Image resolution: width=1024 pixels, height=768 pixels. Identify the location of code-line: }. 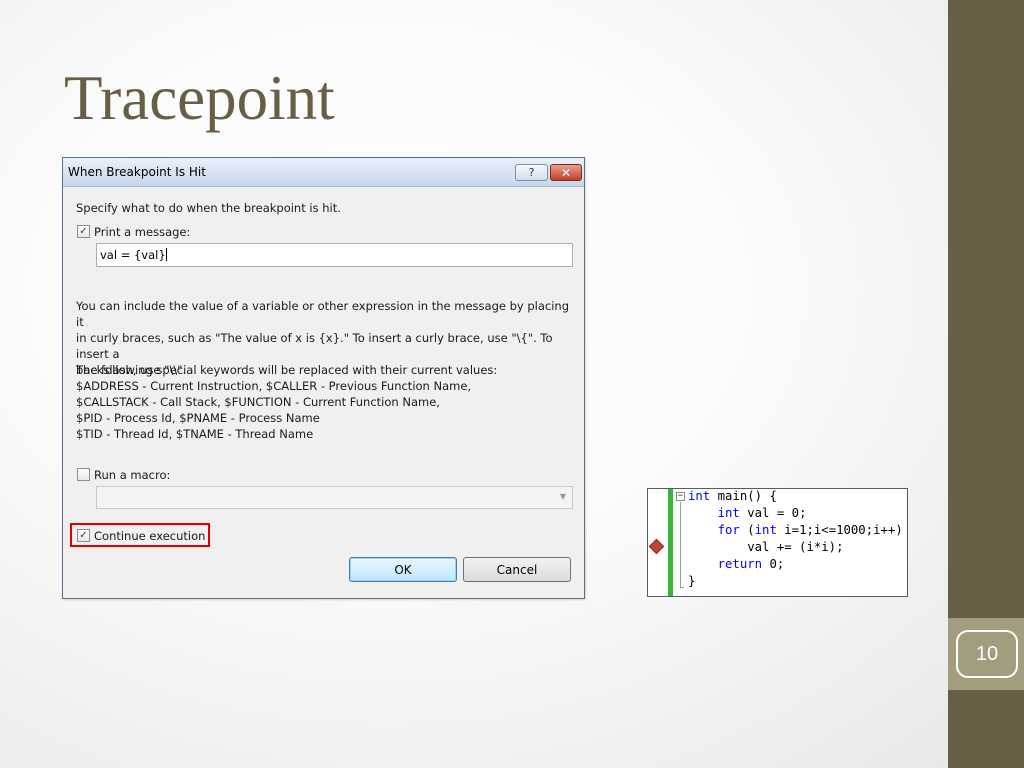
(691, 581).